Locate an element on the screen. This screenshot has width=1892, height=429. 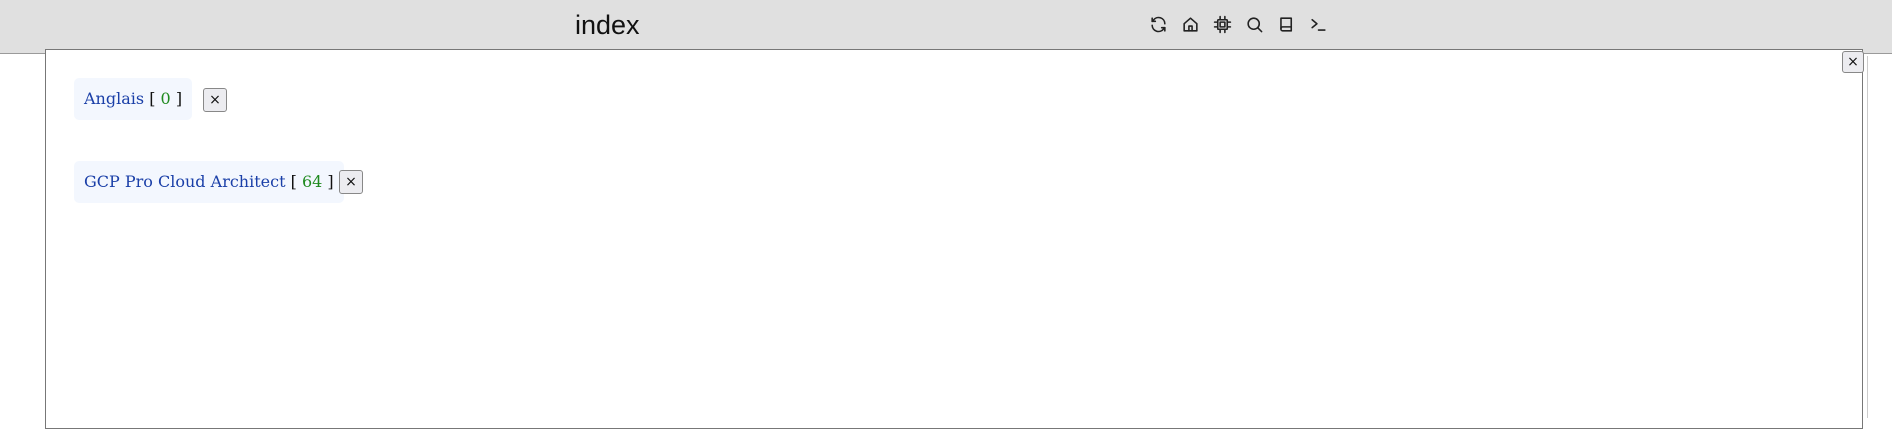
item-count: 0 is located at coordinates (165, 98).